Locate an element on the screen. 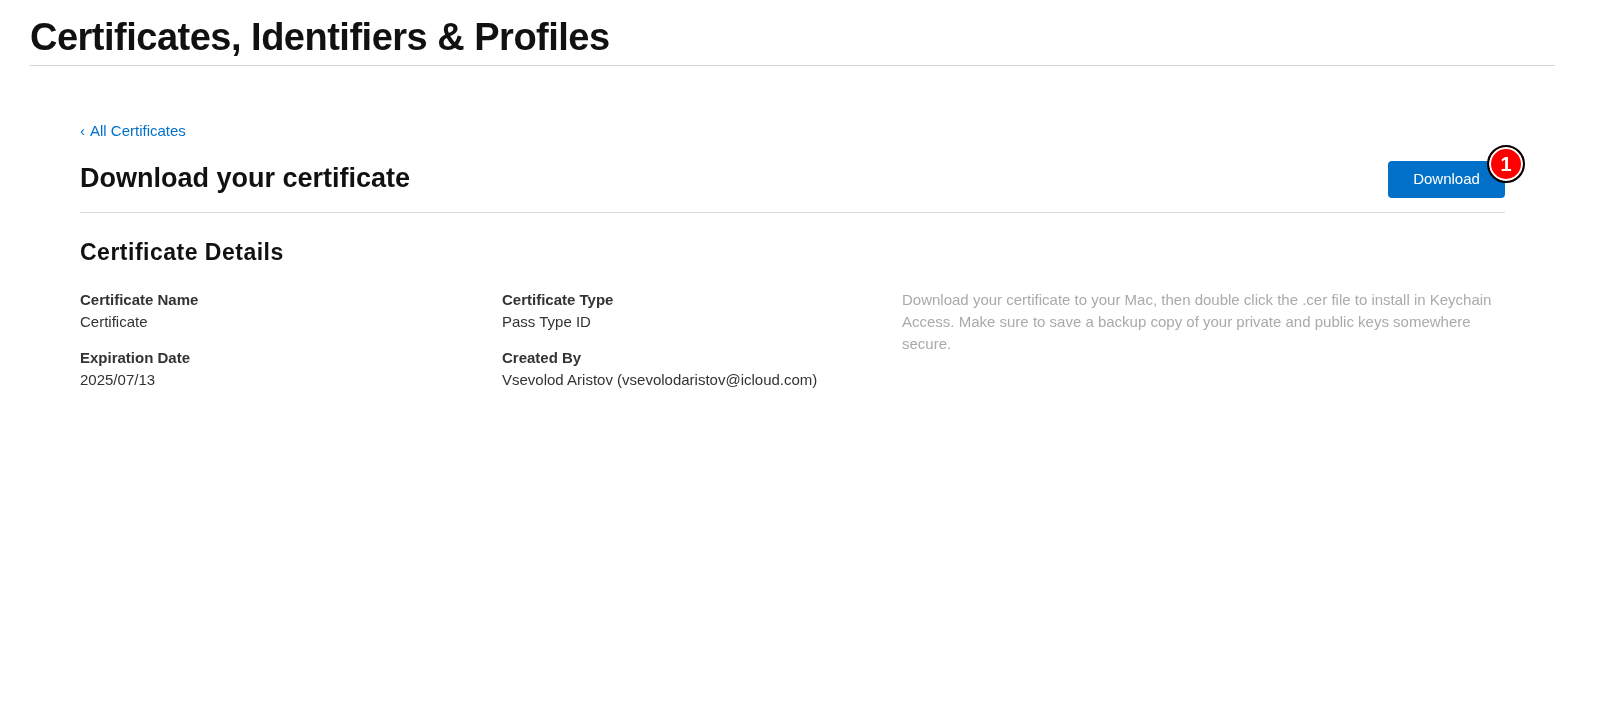 The image size is (1618, 728). field-value: Vsevolod Aristov (vsevolodaristov@icloud.com) is located at coordinates (660, 380).